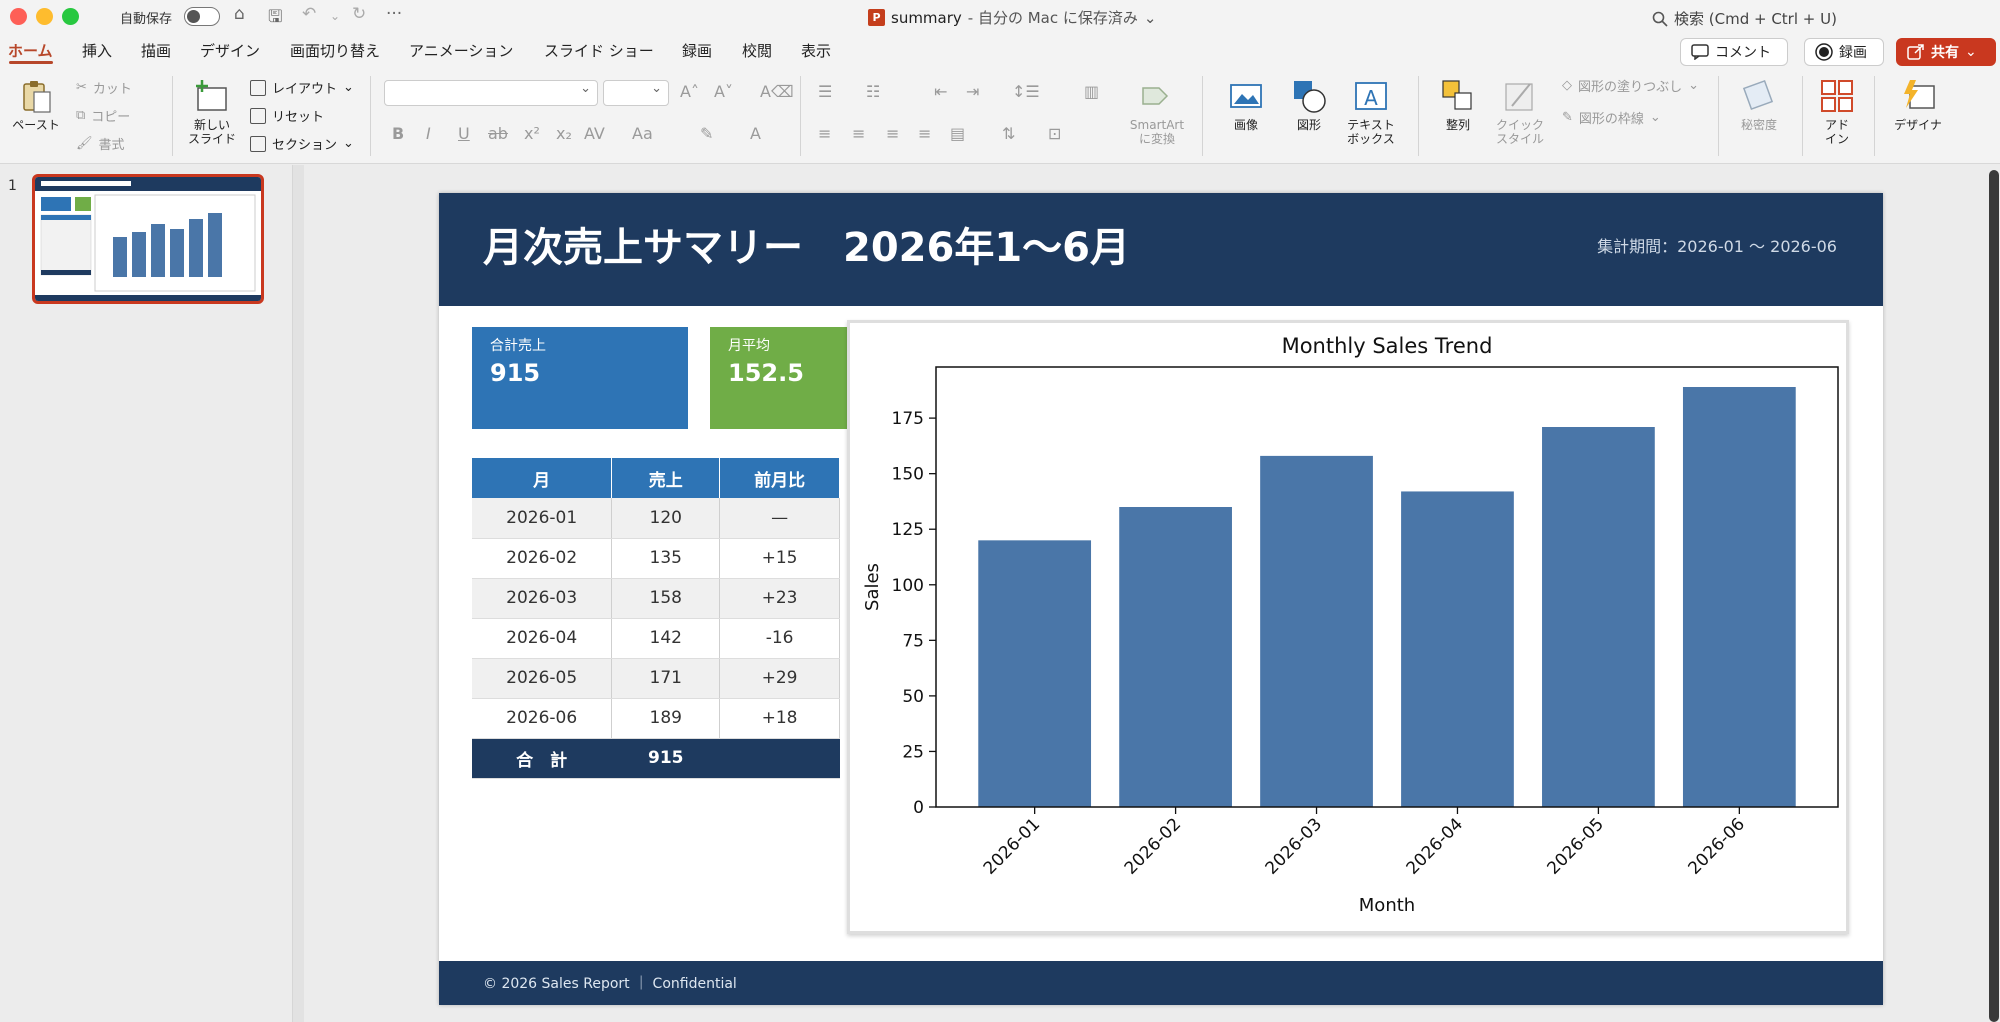 The width and height of the screenshot is (2000, 1022). Describe the element at coordinates (825, 91) in the screenshot. I see `bullets-icon: ☰` at that location.